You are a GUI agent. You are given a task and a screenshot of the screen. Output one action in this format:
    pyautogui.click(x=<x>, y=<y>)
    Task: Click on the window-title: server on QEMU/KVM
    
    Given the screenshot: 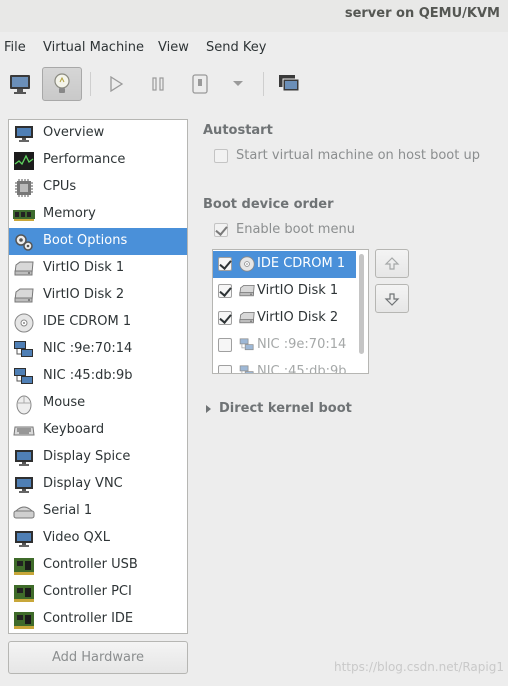 What is the action you would take?
    pyautogui.click(x=422, y=13)
    